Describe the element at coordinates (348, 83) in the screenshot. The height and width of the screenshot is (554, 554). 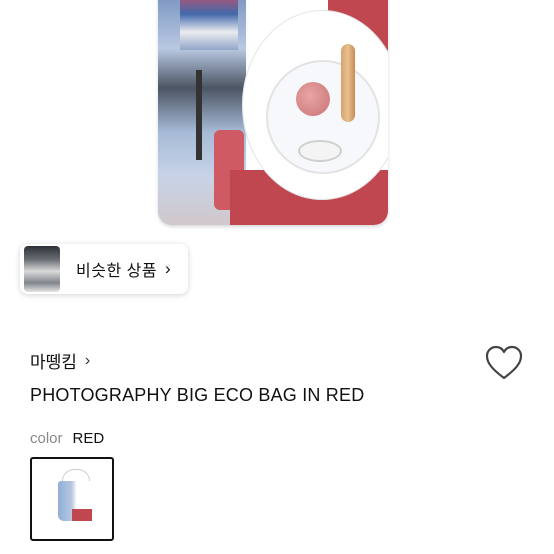
I see `bag-print-stick` at that location.